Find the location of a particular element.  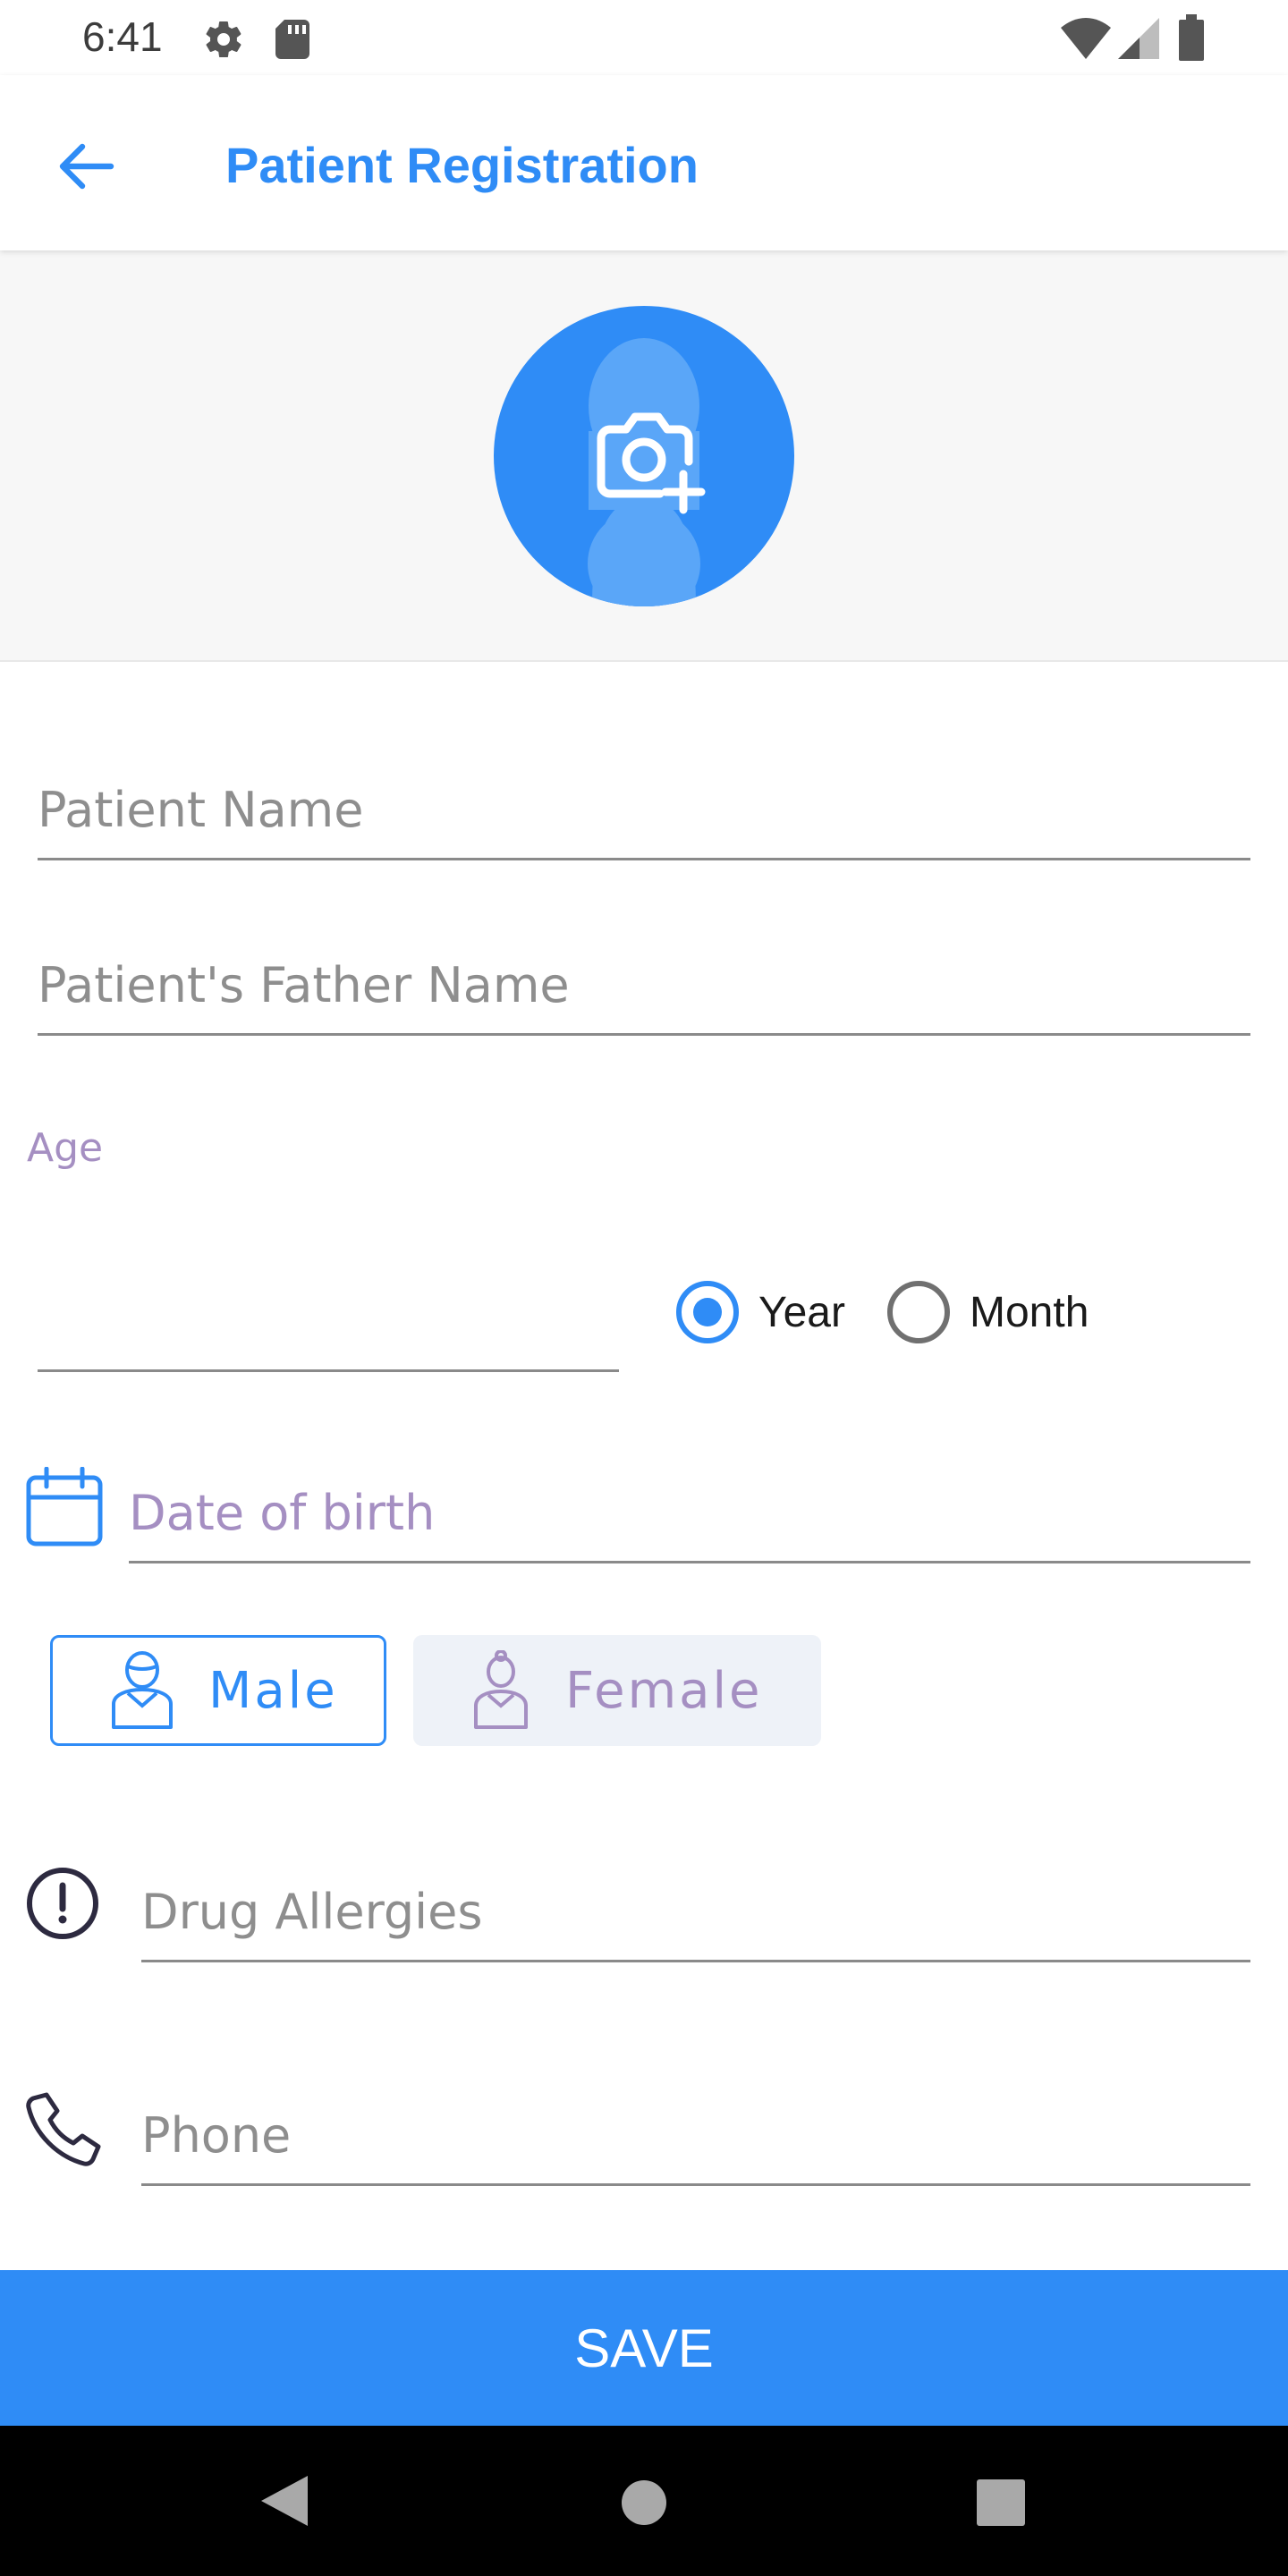

phone-field: Phone is located at coordinates (695, 2126).